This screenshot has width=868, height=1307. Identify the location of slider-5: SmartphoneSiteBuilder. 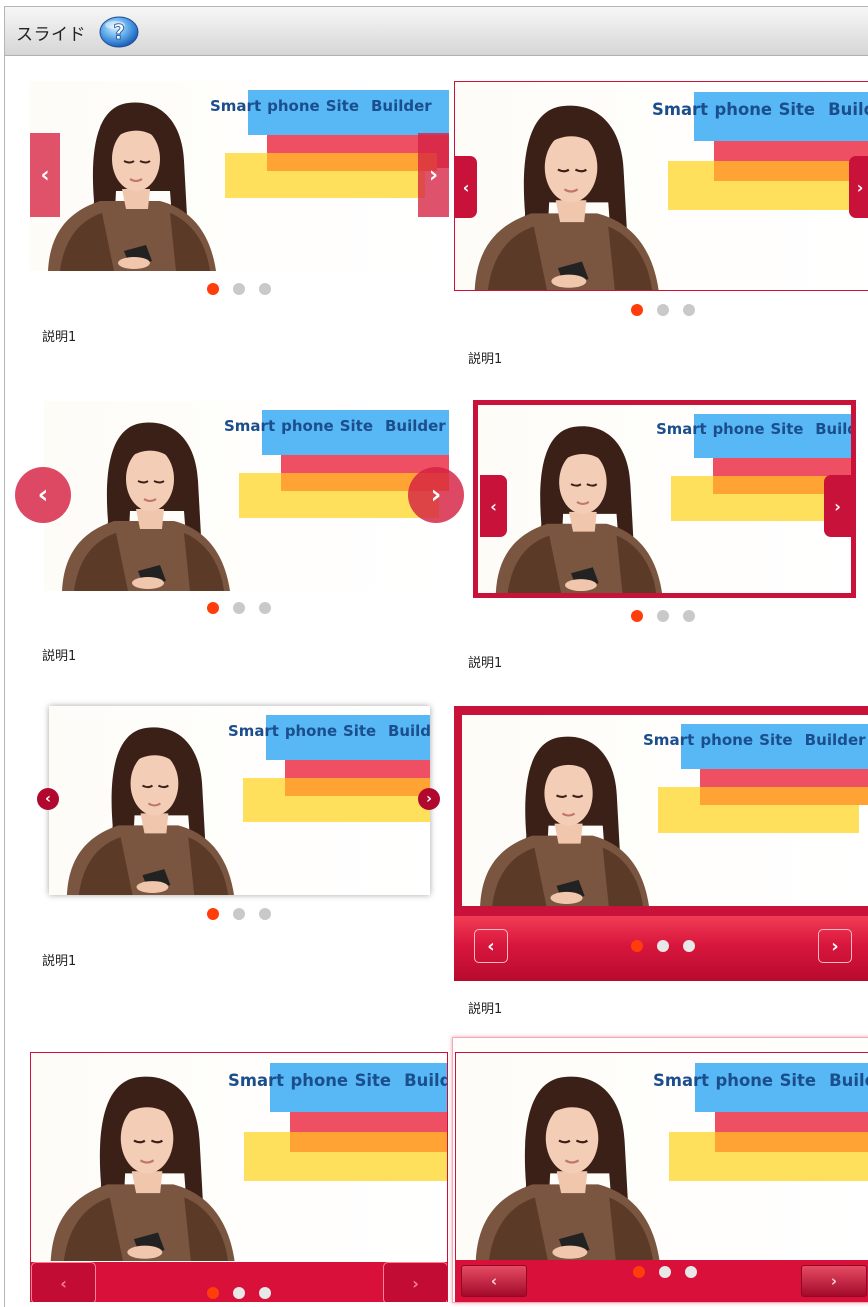
(239, 800).